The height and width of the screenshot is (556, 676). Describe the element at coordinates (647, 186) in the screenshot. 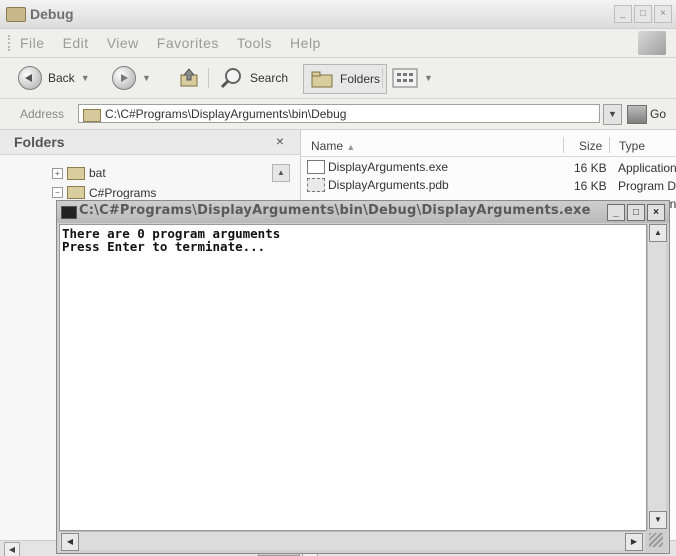

I see `file-type: Program De` at that location.